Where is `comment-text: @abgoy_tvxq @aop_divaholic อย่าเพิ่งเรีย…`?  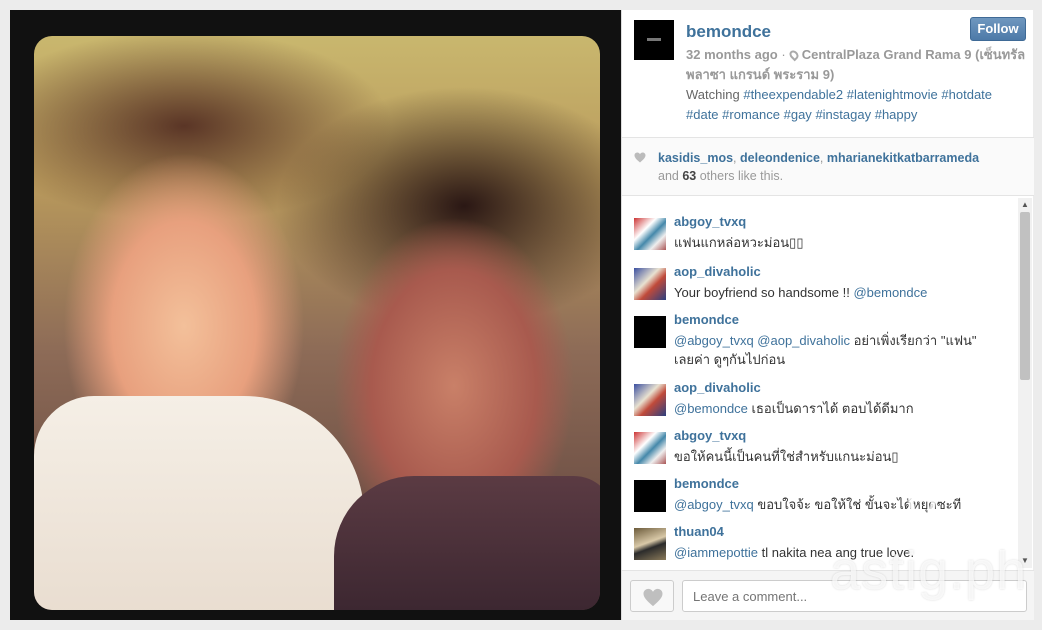 comment-text: @abgoy_tvxq @aop_divaholic อย่าเพิ่งเรีย… is located at coordinates (836, 350).